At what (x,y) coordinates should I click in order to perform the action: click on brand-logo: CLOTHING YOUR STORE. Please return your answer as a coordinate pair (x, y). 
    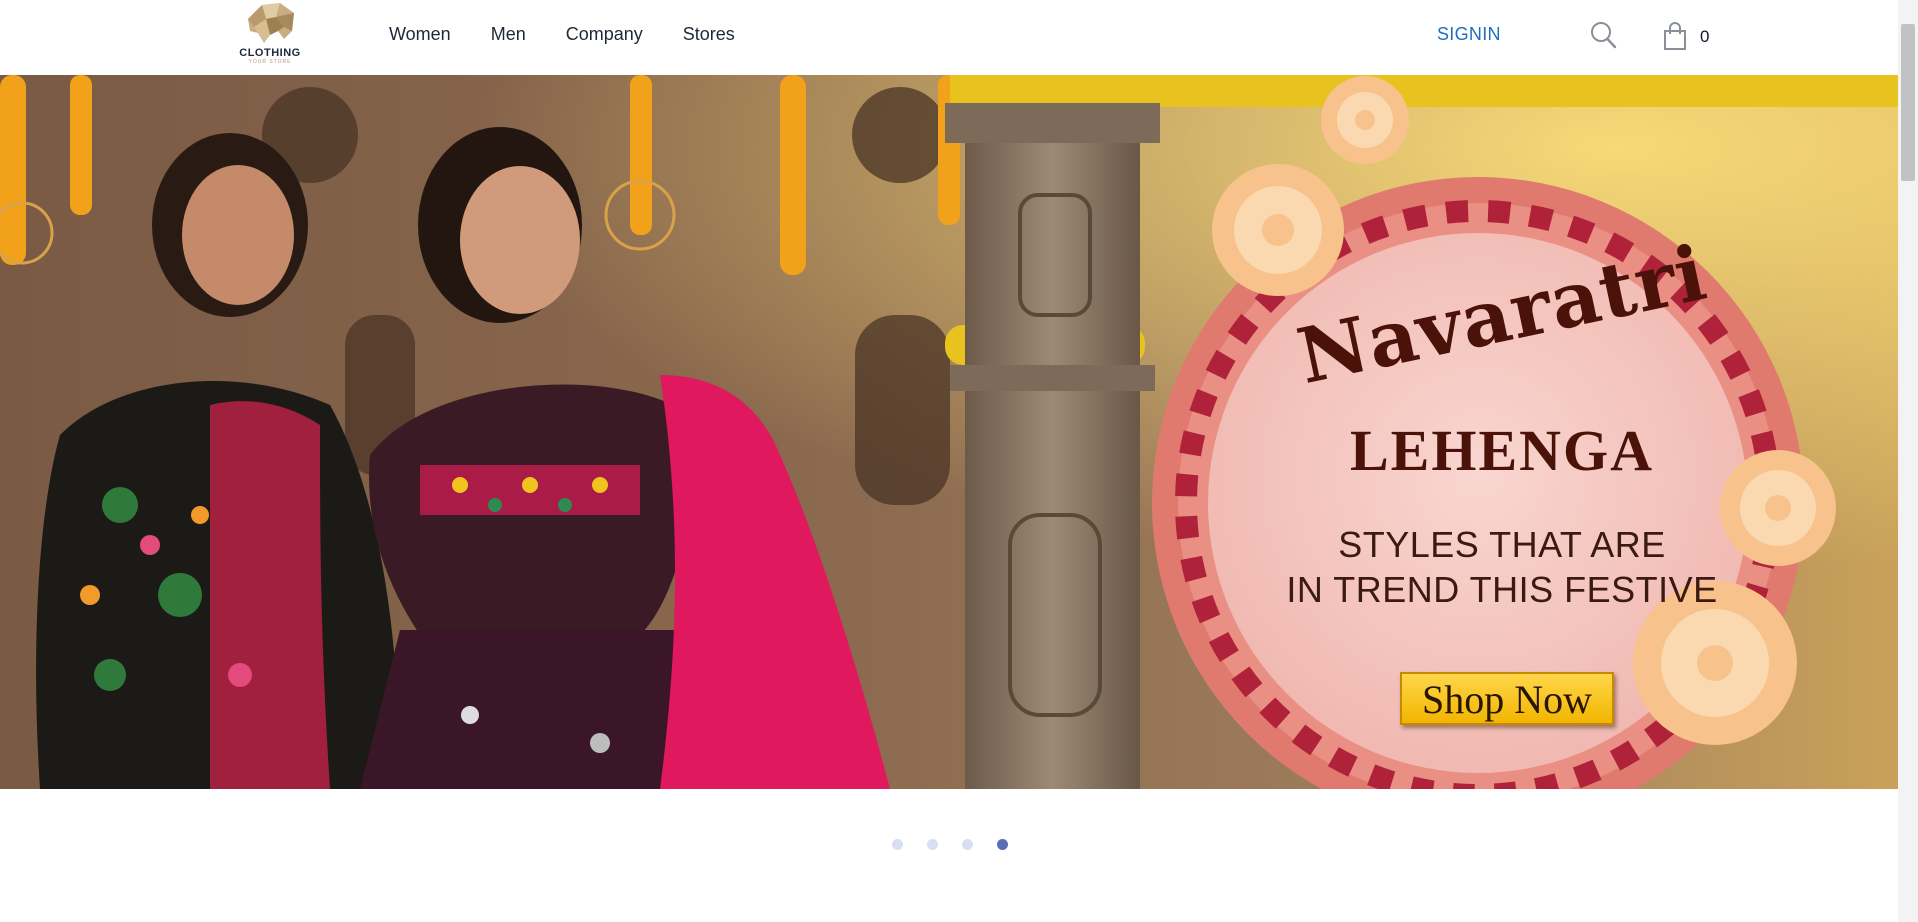
    Looking at the image, I should click on (270, 32).